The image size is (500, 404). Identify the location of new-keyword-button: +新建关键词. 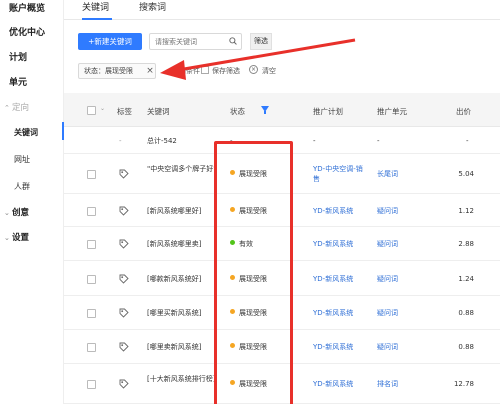
(110, 41).